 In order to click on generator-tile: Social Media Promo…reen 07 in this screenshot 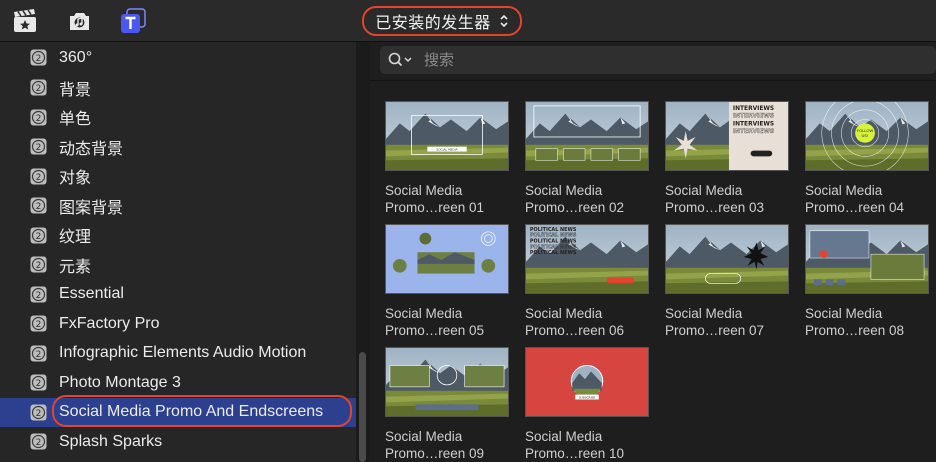, I will do `click(727, 281)`.